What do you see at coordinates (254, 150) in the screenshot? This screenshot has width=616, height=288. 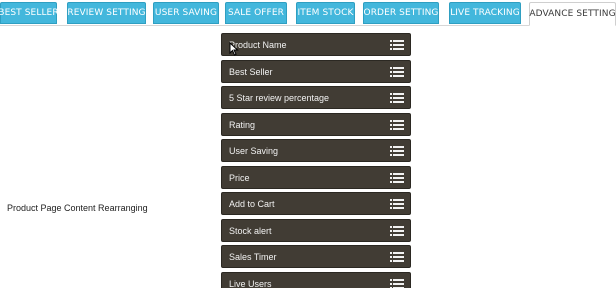 I see `item-label: User Saving` at bounding box center [254, 150].